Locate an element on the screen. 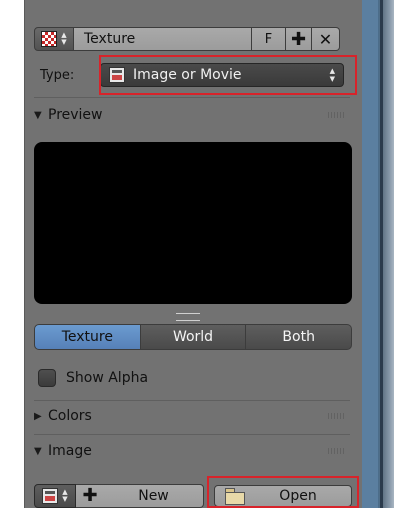 The width and height of the screenshot is (394, 508). image-title: Image is located at coordinates (70, 451).